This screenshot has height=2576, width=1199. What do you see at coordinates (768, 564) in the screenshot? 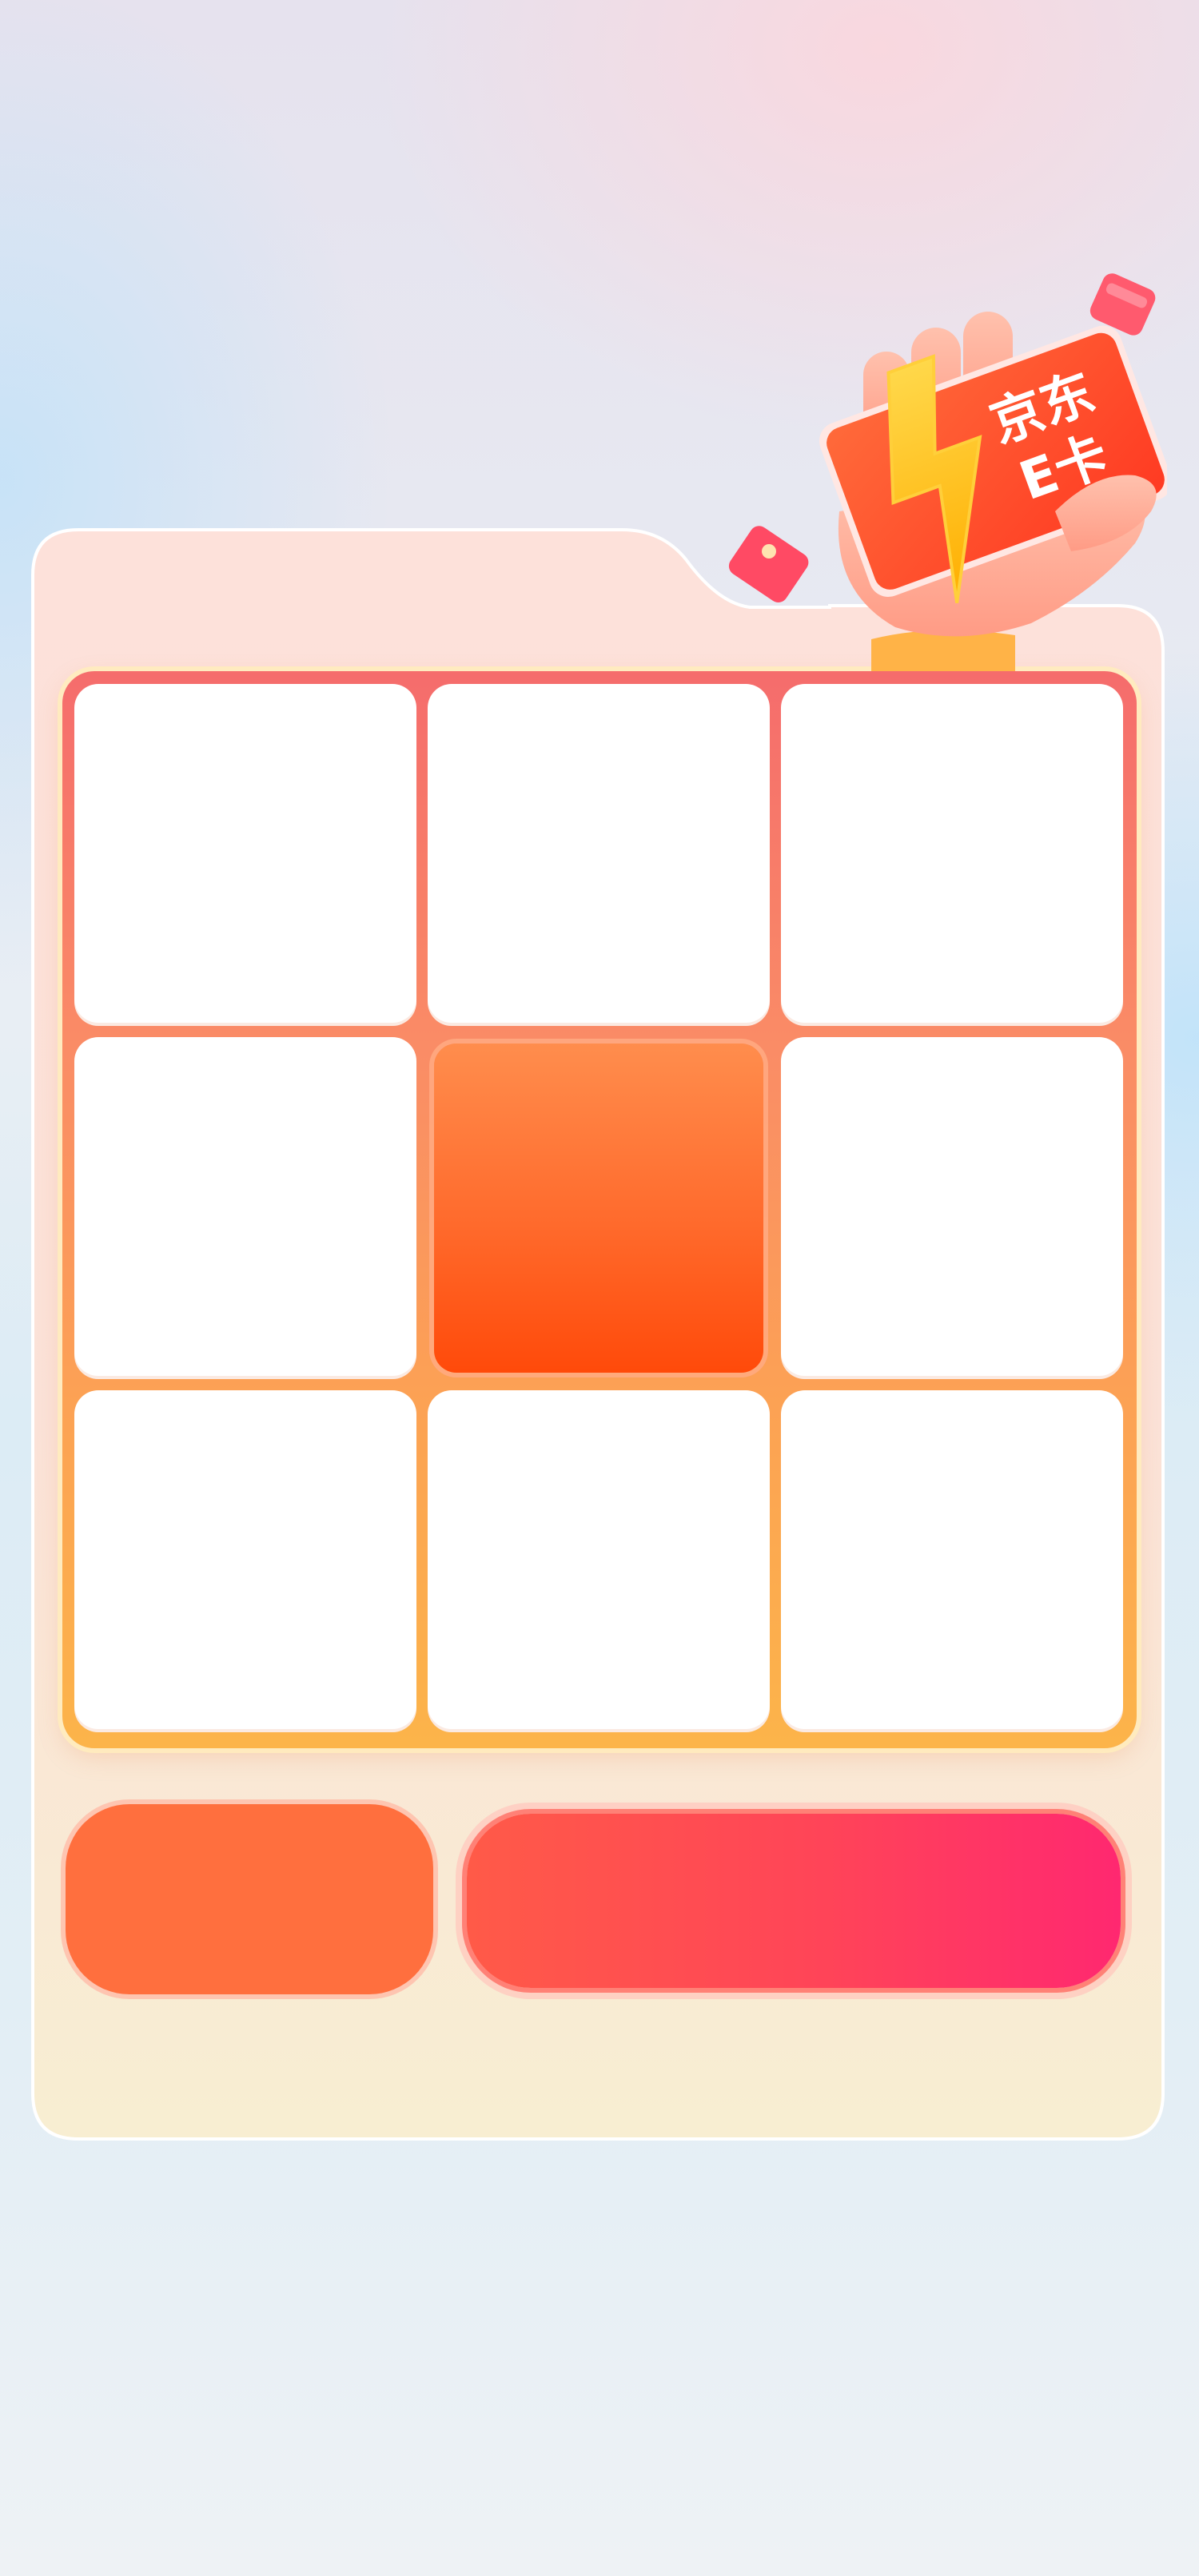
I see `envelope-icon` at bounding box center [768, 564].